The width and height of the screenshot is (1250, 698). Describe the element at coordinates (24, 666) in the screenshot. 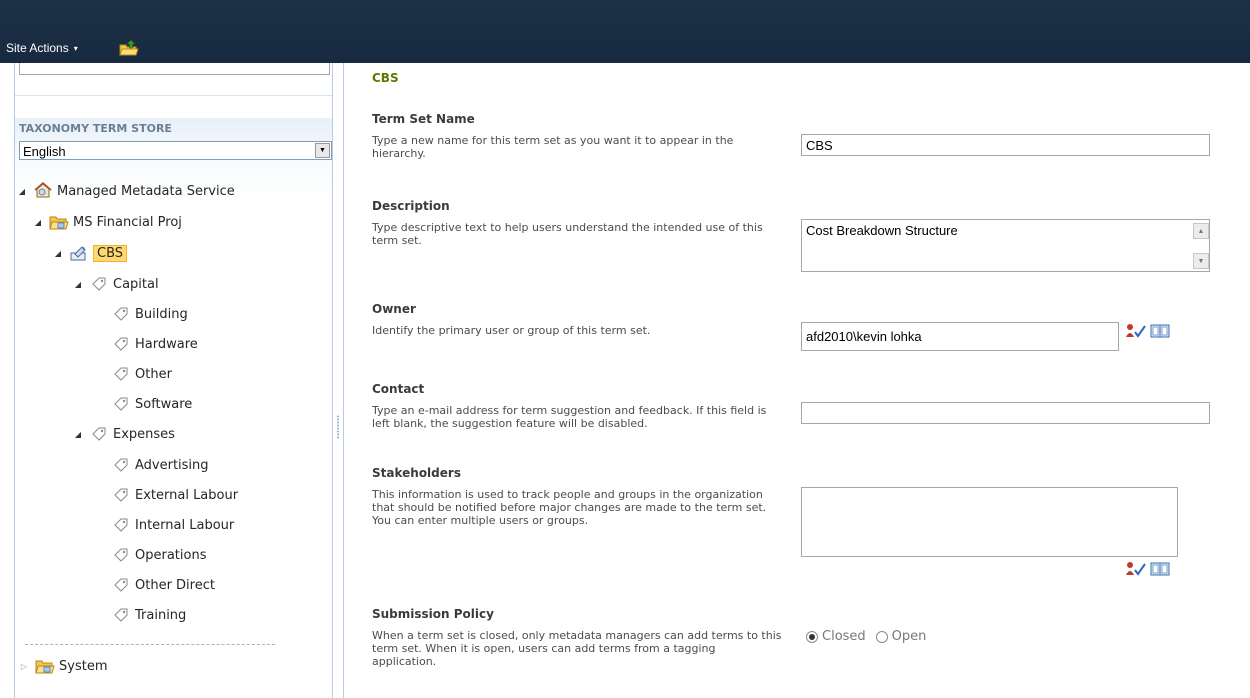

I see `expand-toggle-icon: ▷` at that location.